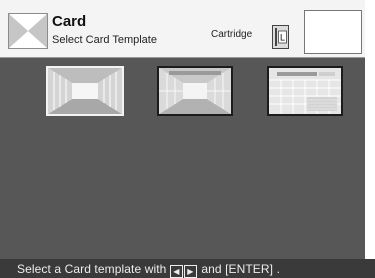 Image resolution: width=375 pixels, height=278 pixels. I want to click on enter-key-label: [ENTER], so click(249, 269).